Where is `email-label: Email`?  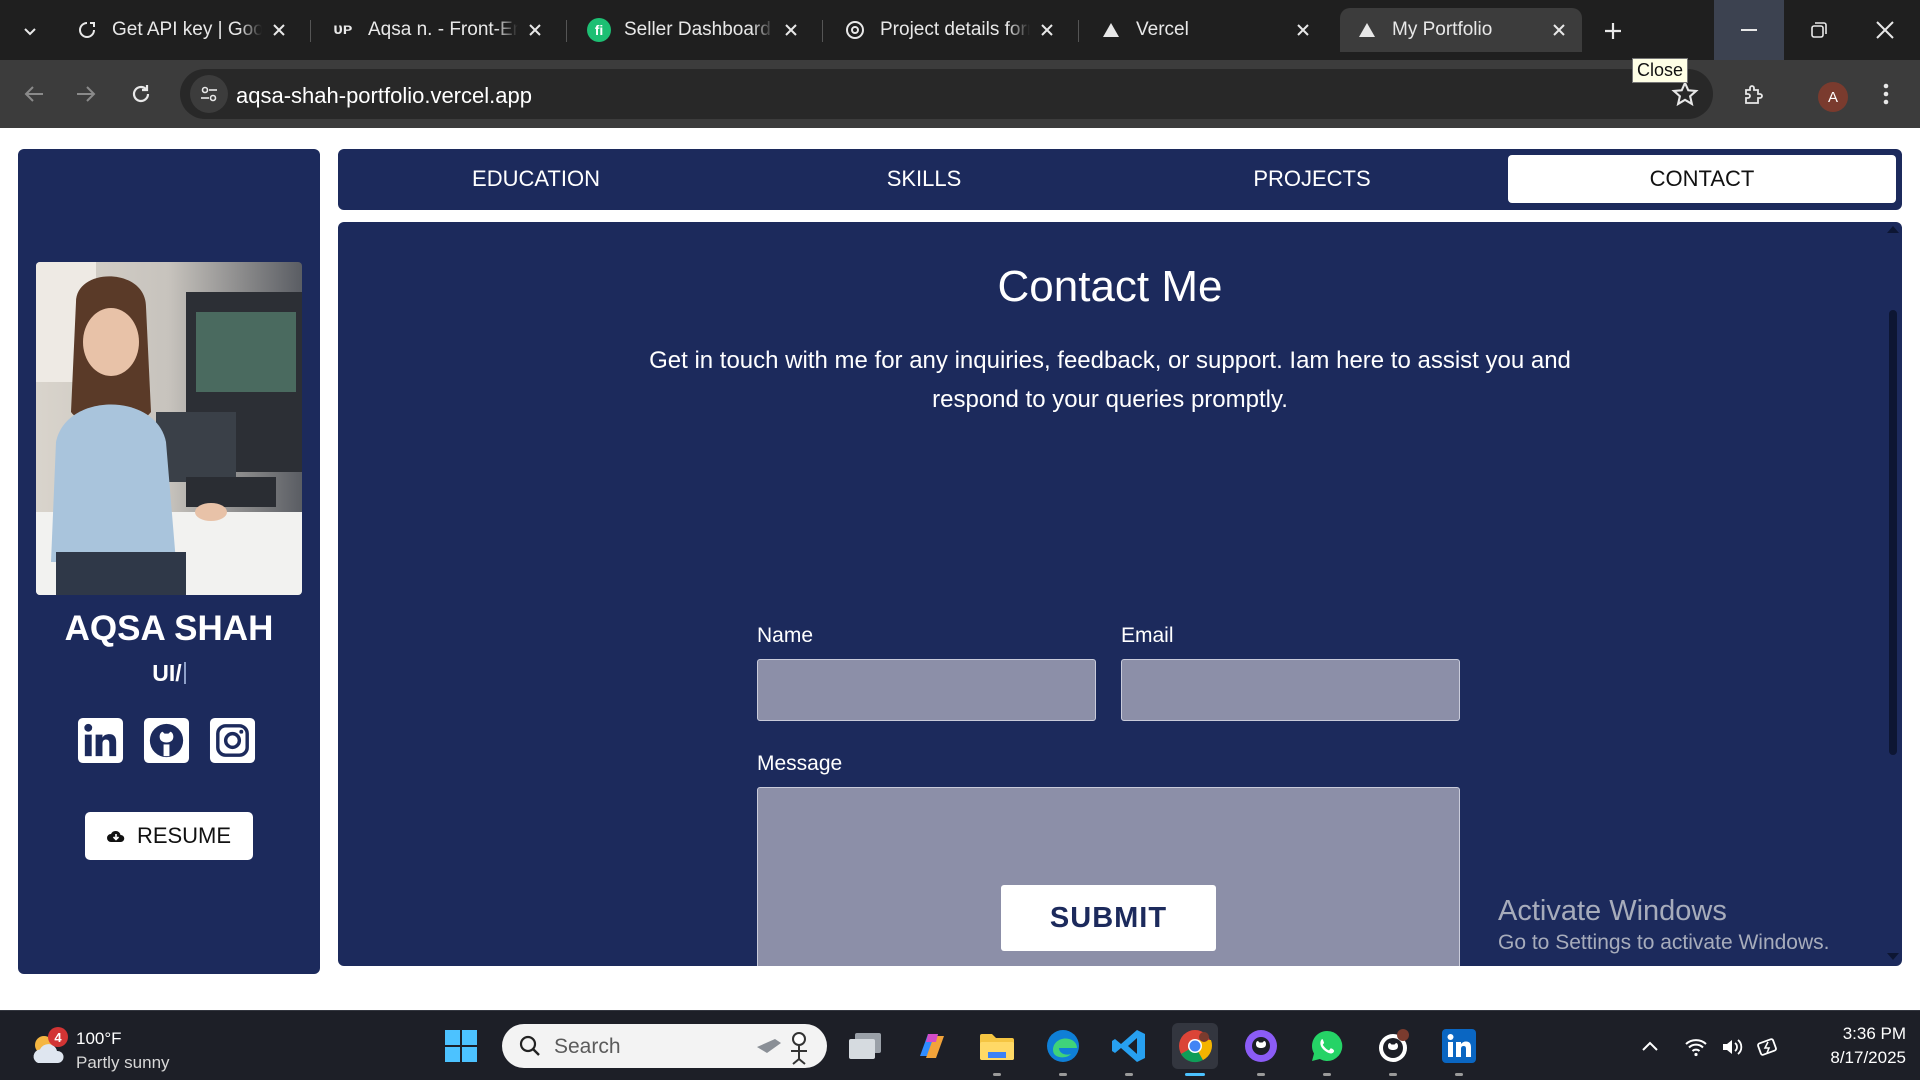
email-label: Email is located at coordinates (1147, 635).